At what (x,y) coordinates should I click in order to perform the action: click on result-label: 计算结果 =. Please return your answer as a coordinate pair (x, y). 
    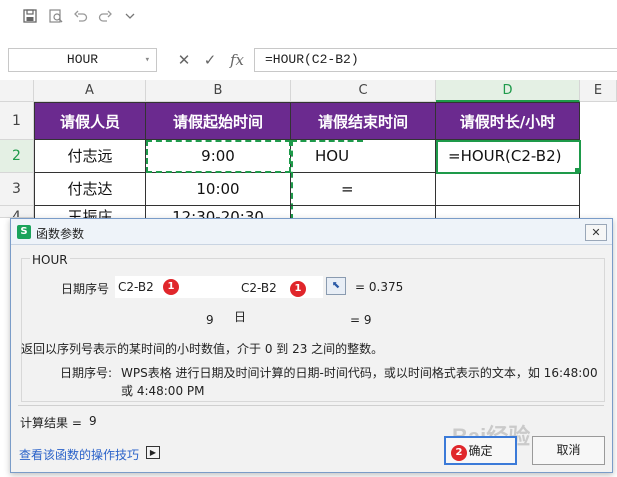
    Looking at the image, I should click on (51, 423).